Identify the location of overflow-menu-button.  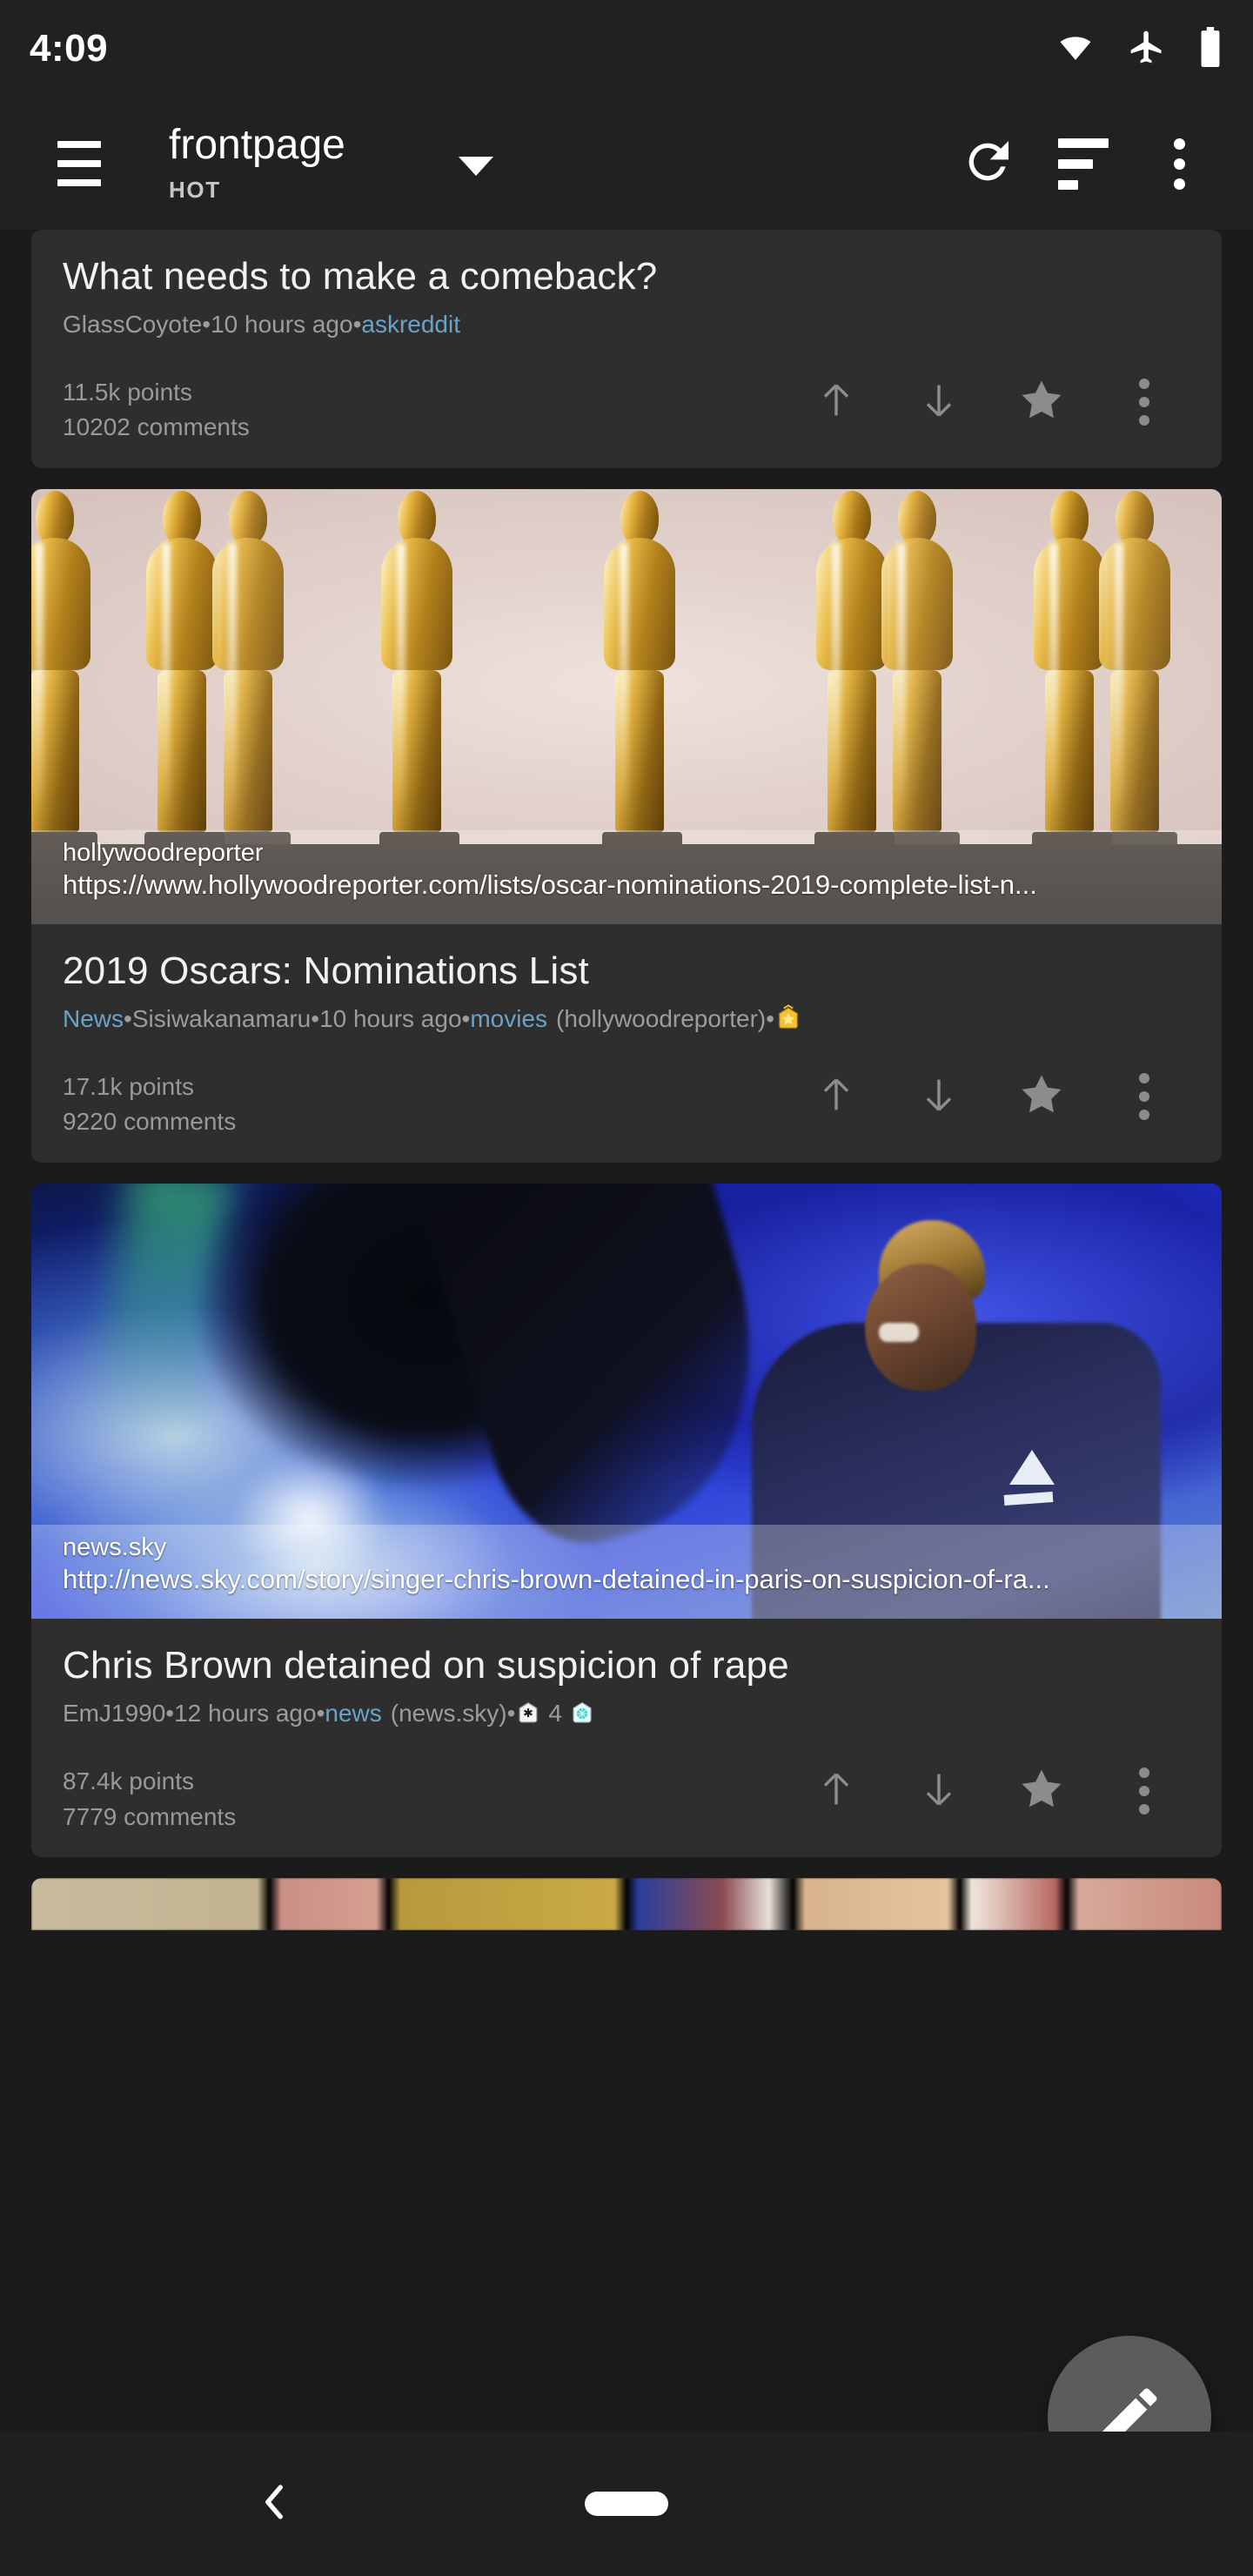
(1179, 163).